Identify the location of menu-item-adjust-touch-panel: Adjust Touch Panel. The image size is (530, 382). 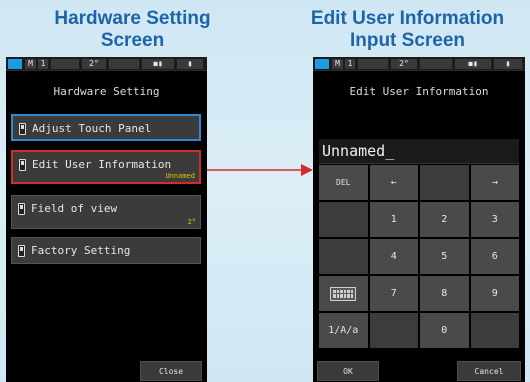
(106, 127).